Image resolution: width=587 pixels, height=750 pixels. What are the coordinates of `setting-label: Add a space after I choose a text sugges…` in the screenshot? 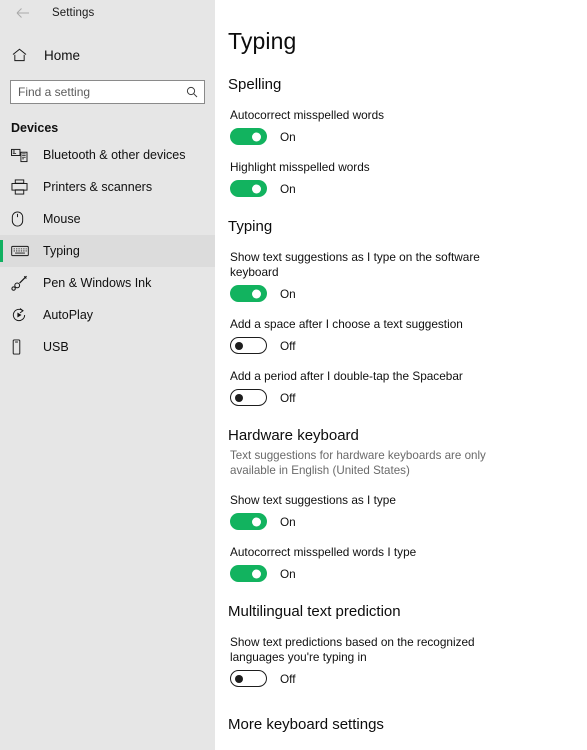 It's located at (346, 324).